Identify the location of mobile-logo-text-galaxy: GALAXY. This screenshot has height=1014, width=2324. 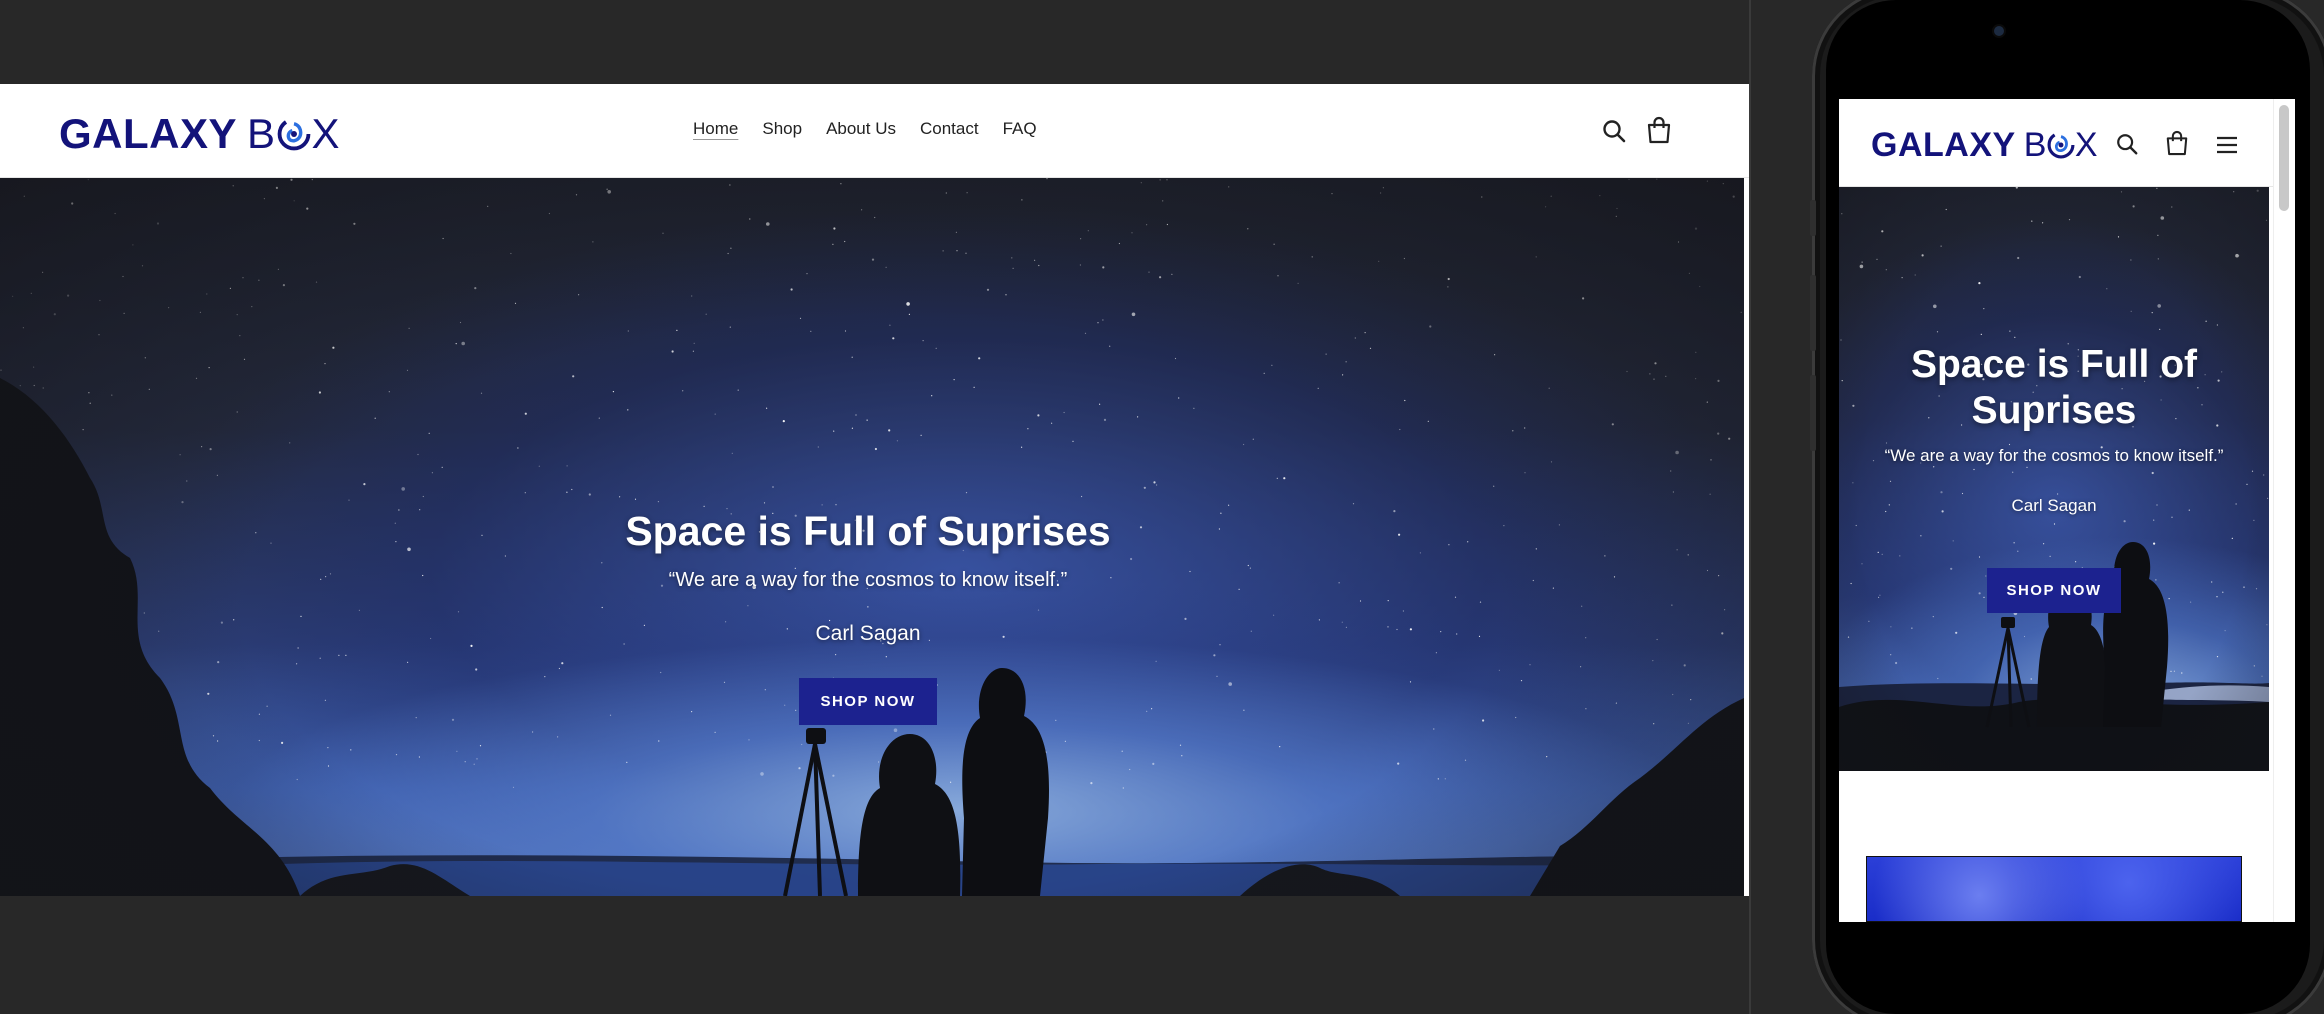
(1943, 144).